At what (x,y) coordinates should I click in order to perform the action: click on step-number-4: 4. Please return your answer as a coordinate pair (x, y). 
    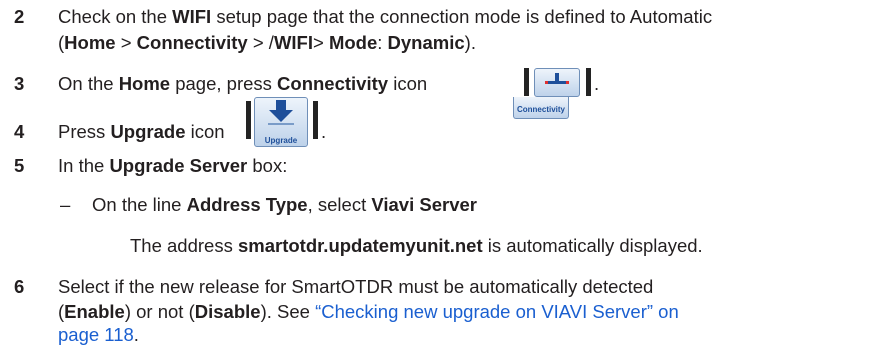
    Looking at the image, I should click on (19, 131).